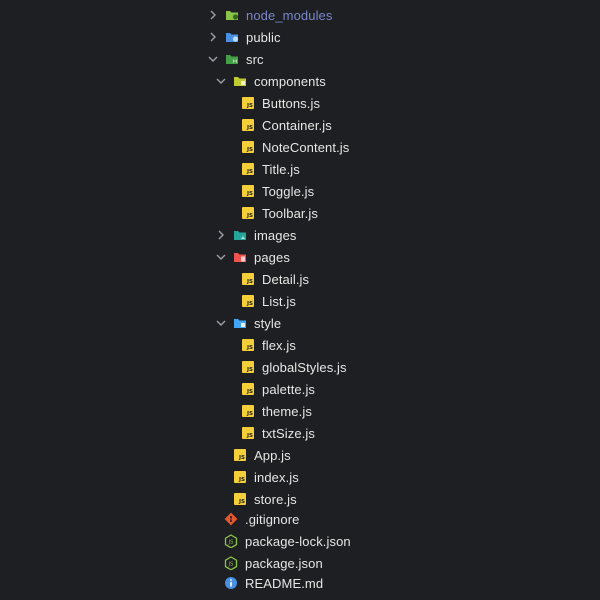 Image resolution: width=600 pixels, height=600 pixels. What do you see at coordinates (289, 389) in the screenshot?
I see `tree-item-label: palette.js` at bounding box center [289, 389].